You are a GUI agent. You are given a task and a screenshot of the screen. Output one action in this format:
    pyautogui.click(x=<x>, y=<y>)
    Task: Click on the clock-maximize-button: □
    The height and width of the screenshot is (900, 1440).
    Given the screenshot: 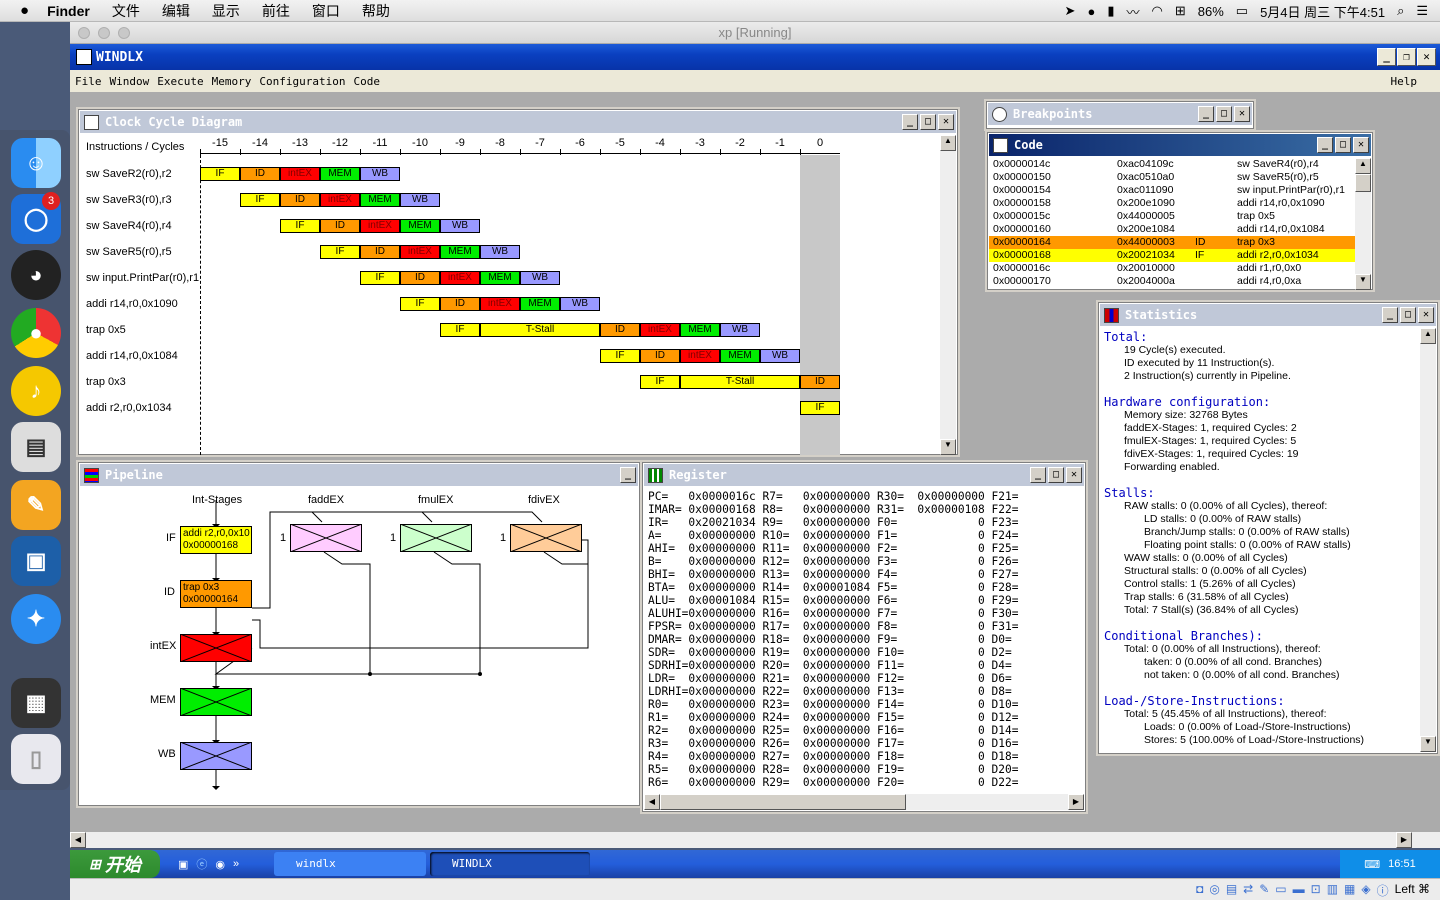 What is the action you would take?
    pyautogui.click(x=928, y=122)
    